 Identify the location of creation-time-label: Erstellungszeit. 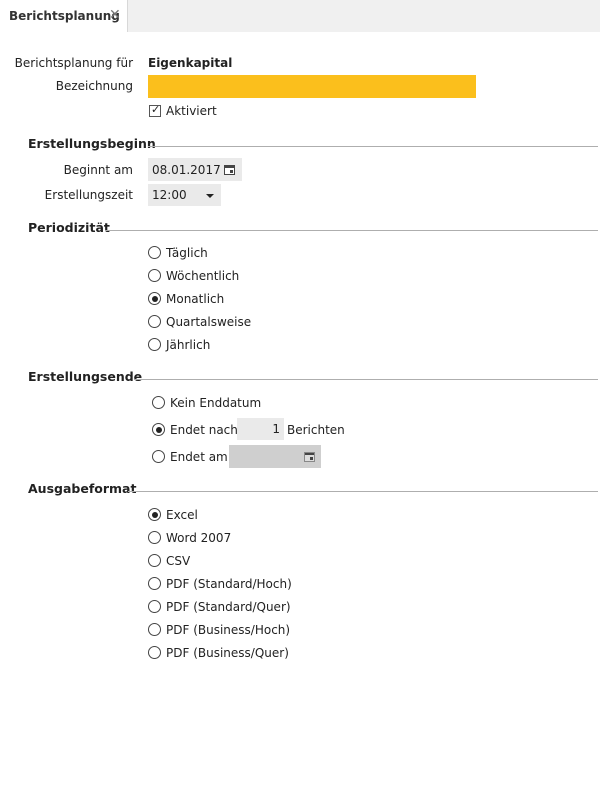
(88, 195).